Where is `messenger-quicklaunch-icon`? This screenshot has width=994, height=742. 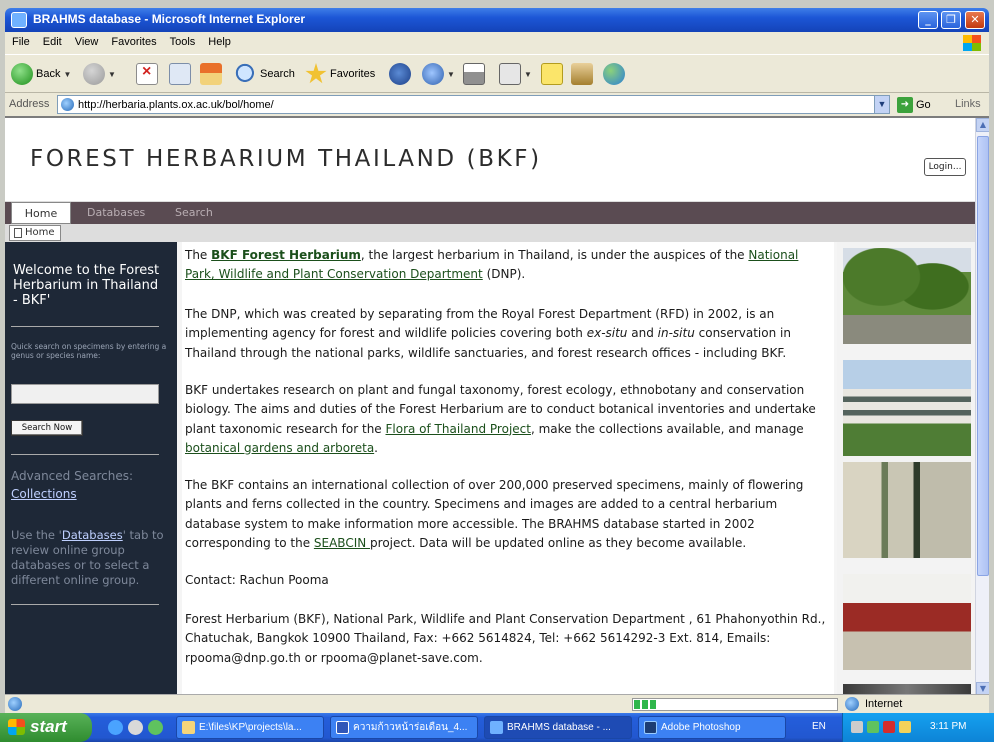
messenger-quicklaunch-icon is located at coordinates (155, 727).